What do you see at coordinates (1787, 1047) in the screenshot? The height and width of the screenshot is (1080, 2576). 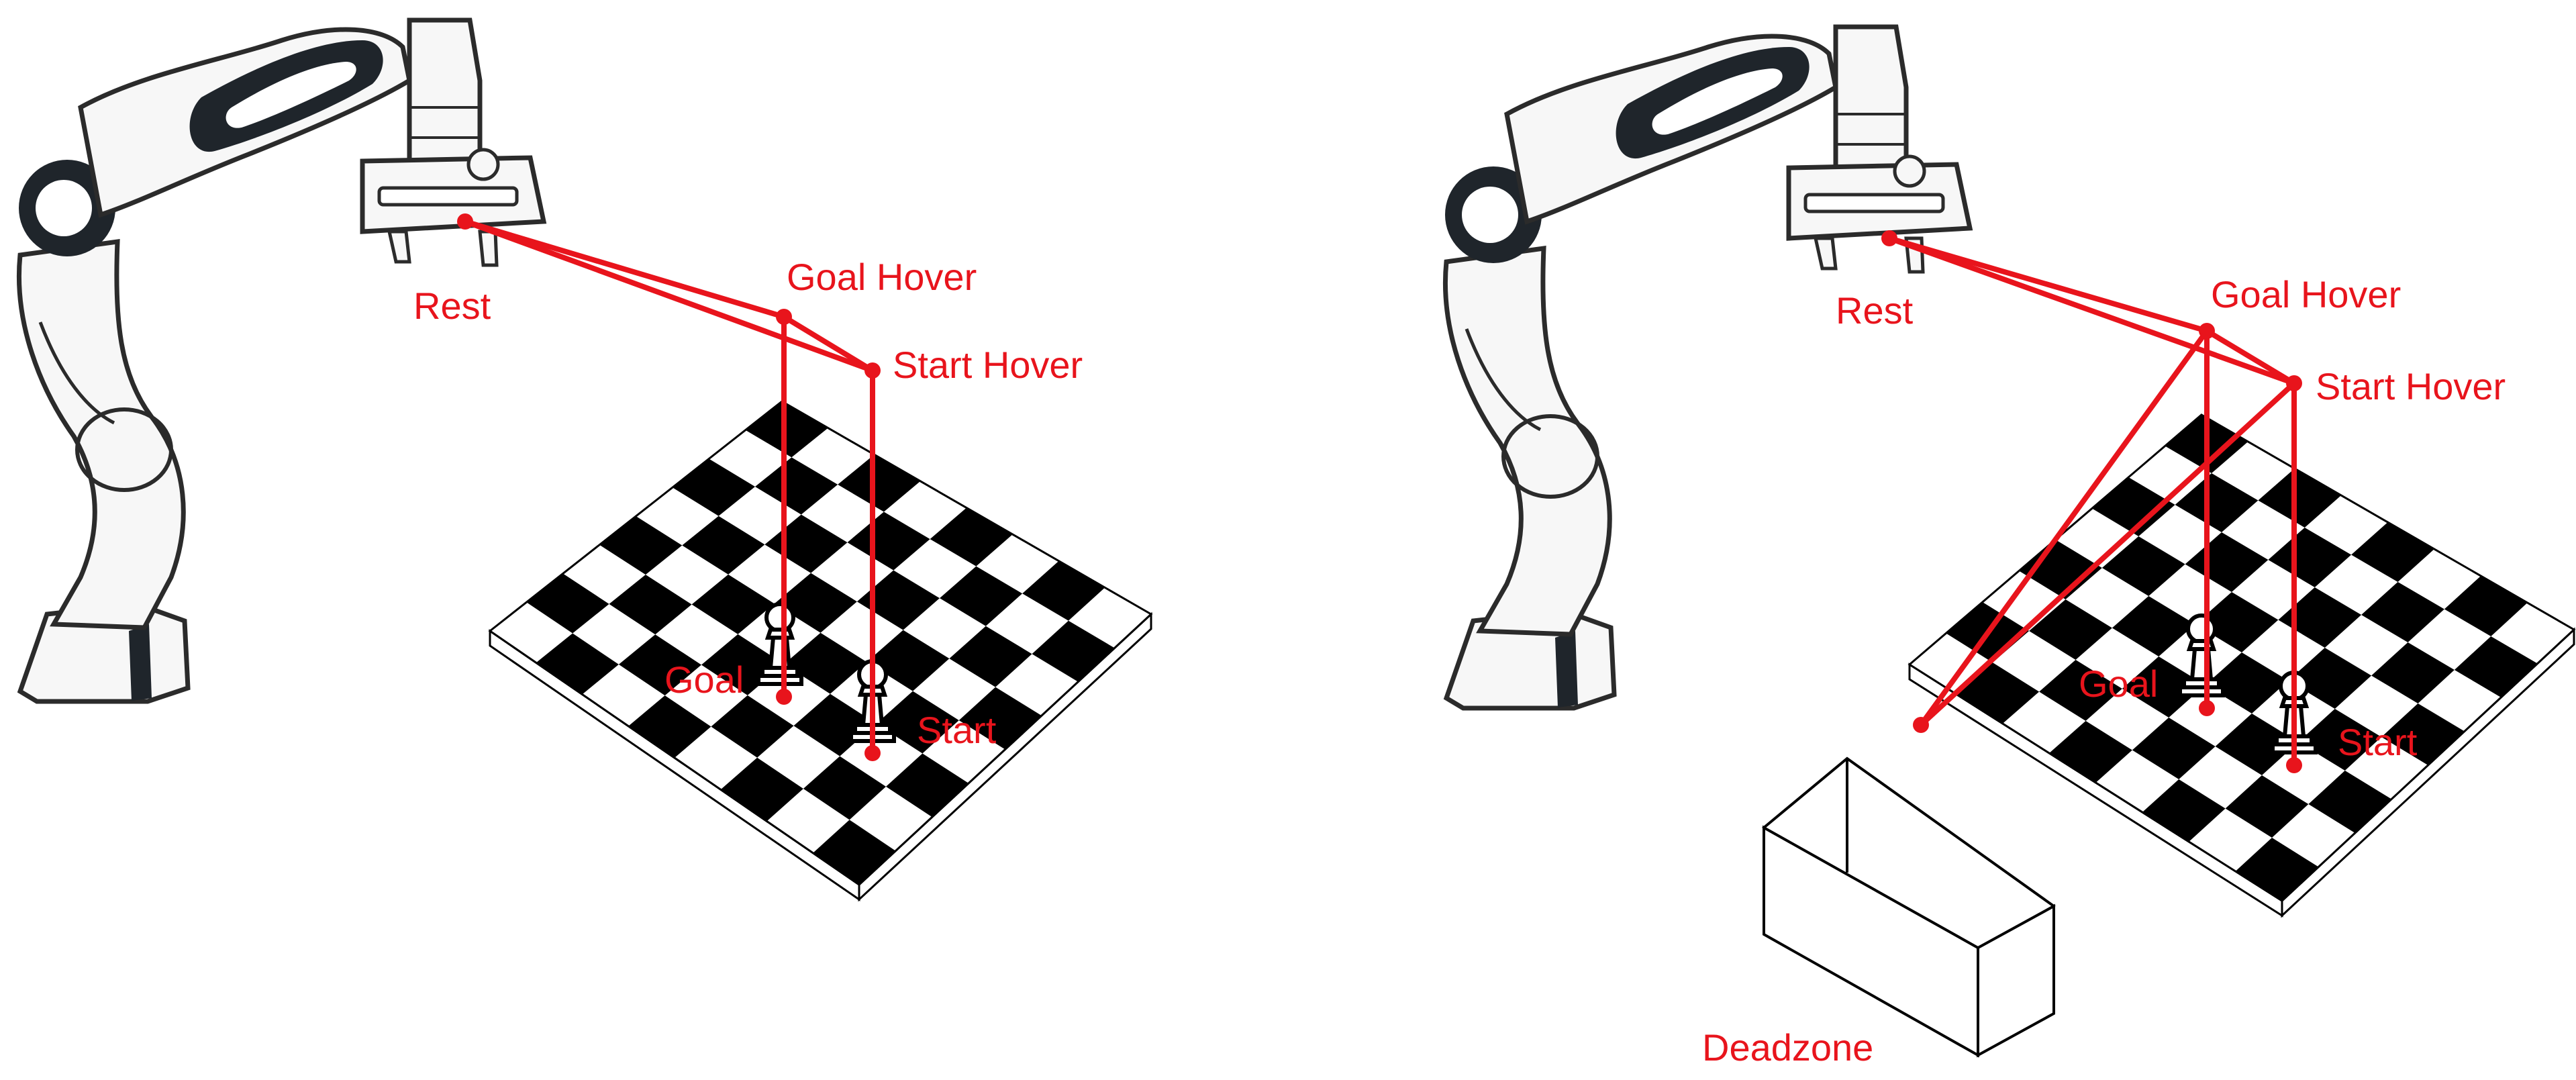 I see `deadzone-label: Deadzone` at bounding box center [1787, 1047].